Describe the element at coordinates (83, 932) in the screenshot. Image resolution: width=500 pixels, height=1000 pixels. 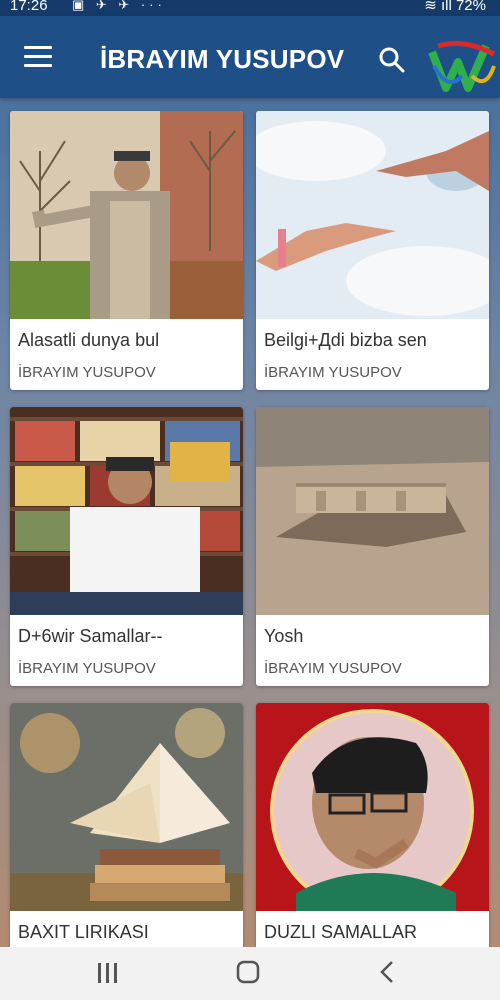
I see `card-title: BAXIT LIRIKASI` at that location.